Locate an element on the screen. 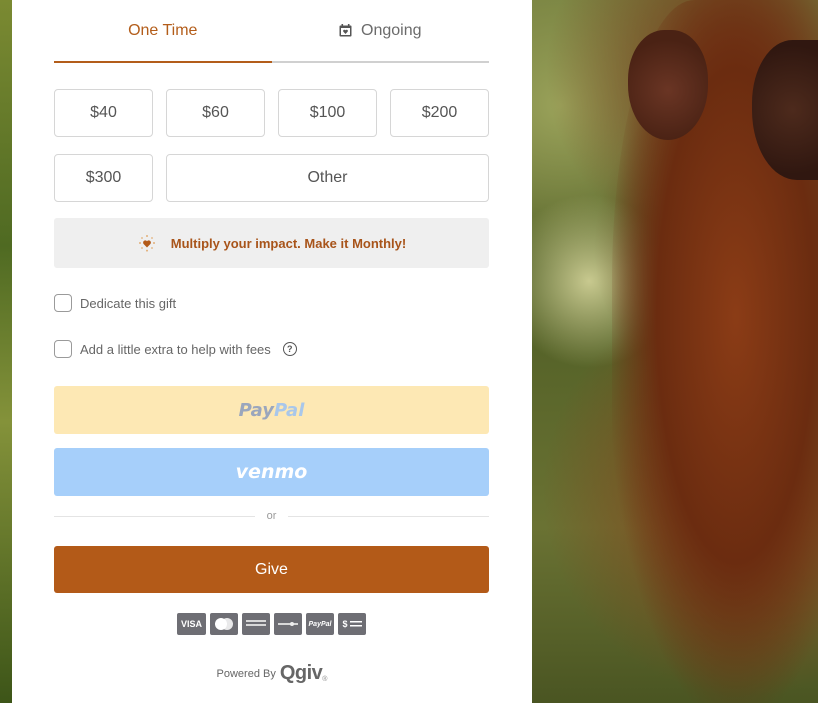 This screenshot has width=818, height=703. cover-fees-label: Add a little extra to help with fees is located at coordinates (175, 349).